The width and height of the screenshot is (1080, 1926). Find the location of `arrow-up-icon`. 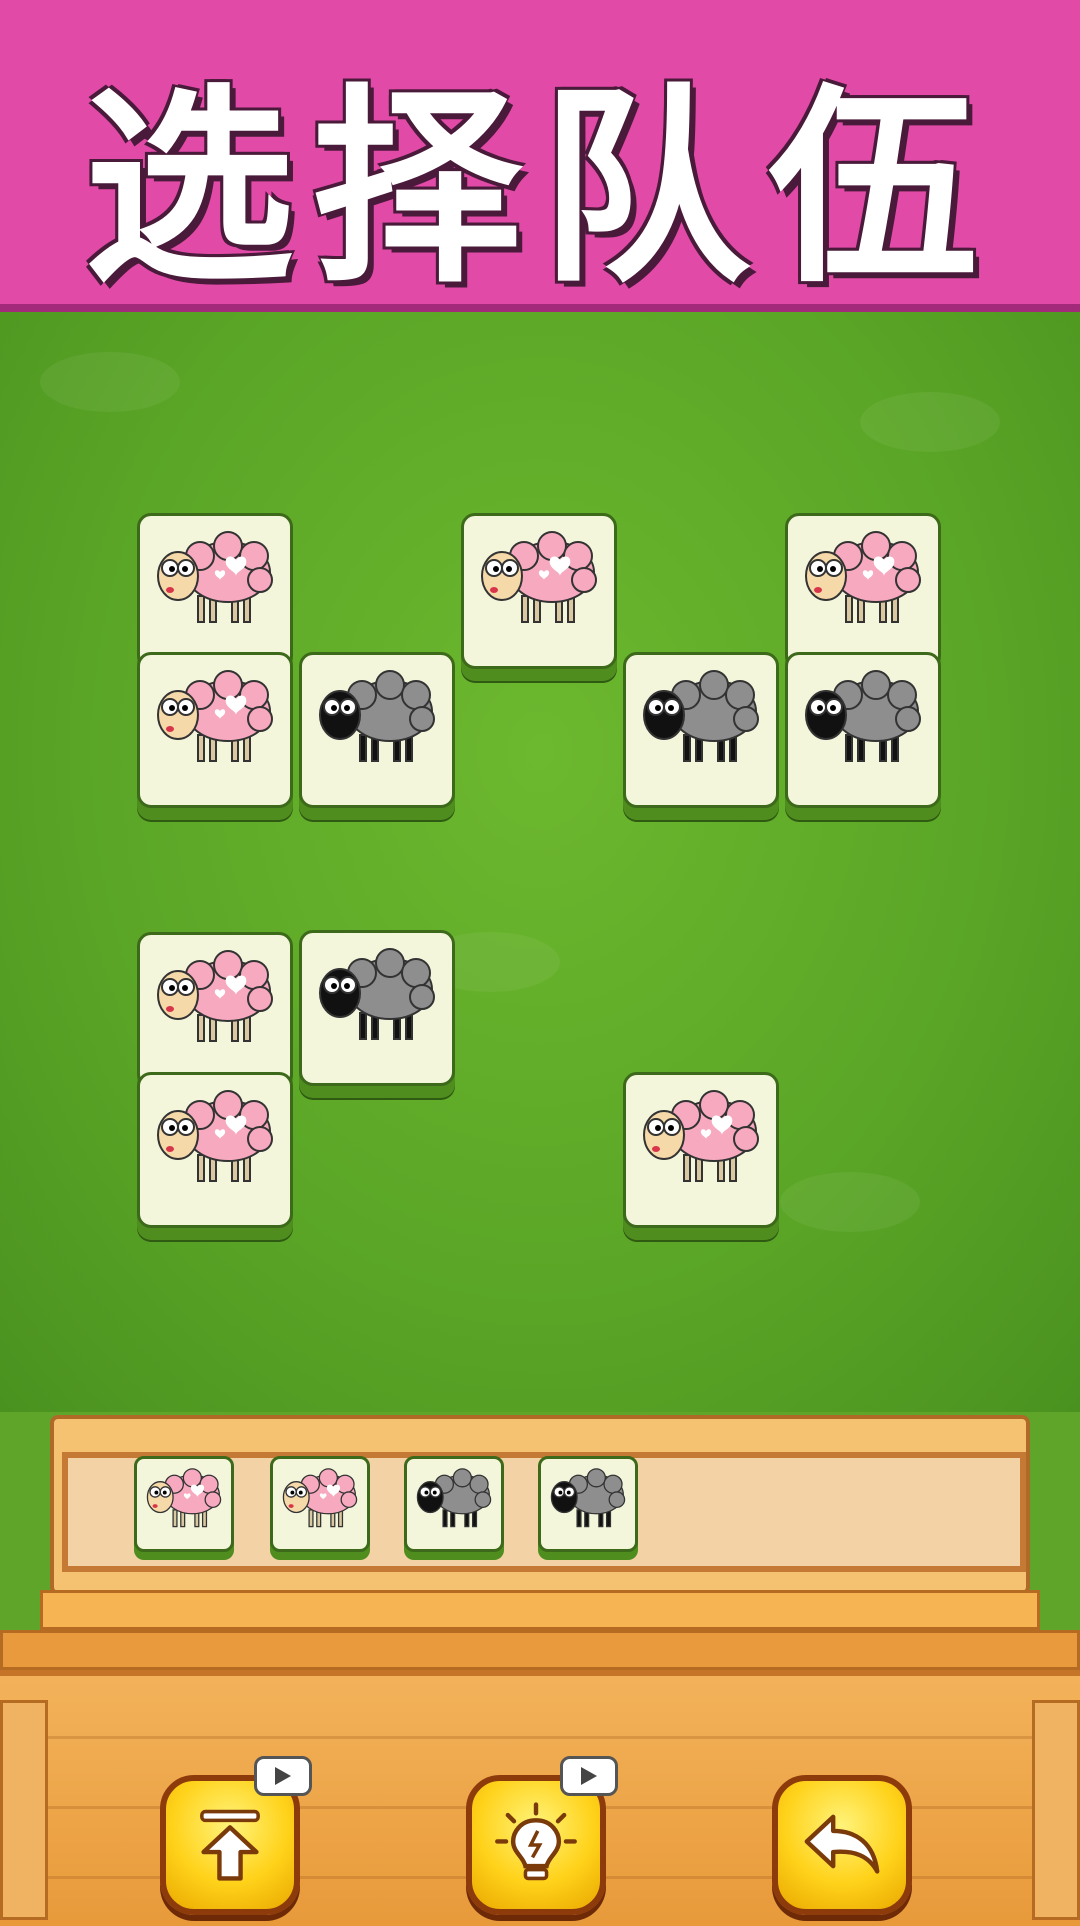

arrow-up-icon is located at coordinates (230, 1845).